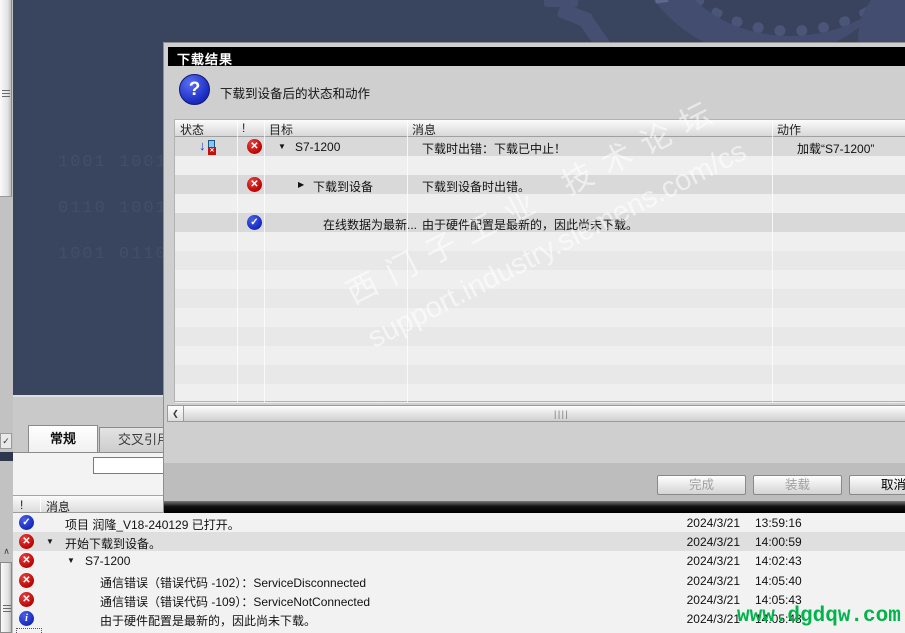 The height and width of the screenshot is (633, 905). What do you see at coordinates (29, 630) in the screenshot?
I see `focus-rectangle` at bounding box center [29, 630].